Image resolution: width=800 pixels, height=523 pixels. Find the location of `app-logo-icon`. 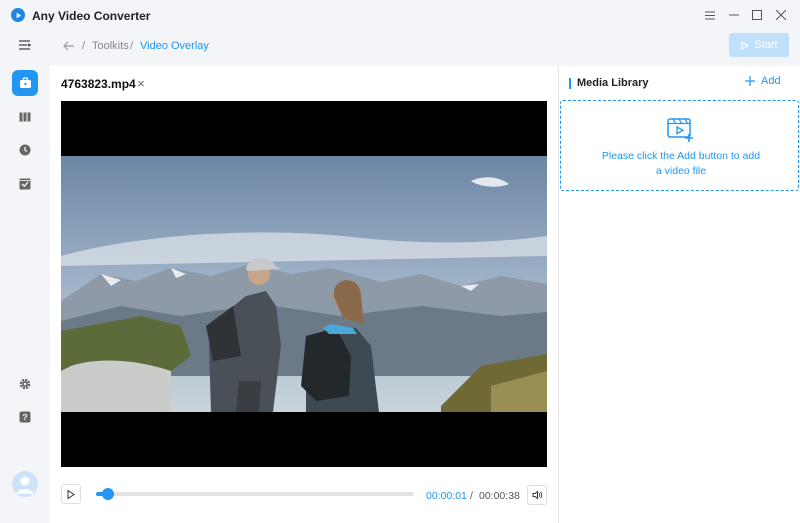

app-logo-icon is located at coordinates (18, 15).